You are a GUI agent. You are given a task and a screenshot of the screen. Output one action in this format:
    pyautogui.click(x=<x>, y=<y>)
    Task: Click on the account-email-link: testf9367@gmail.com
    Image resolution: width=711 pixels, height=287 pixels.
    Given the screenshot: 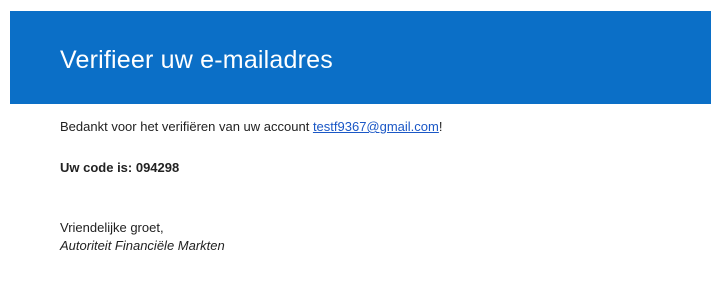 What is the action you would take?
    pyautogui.click(x=376, y=126)
    